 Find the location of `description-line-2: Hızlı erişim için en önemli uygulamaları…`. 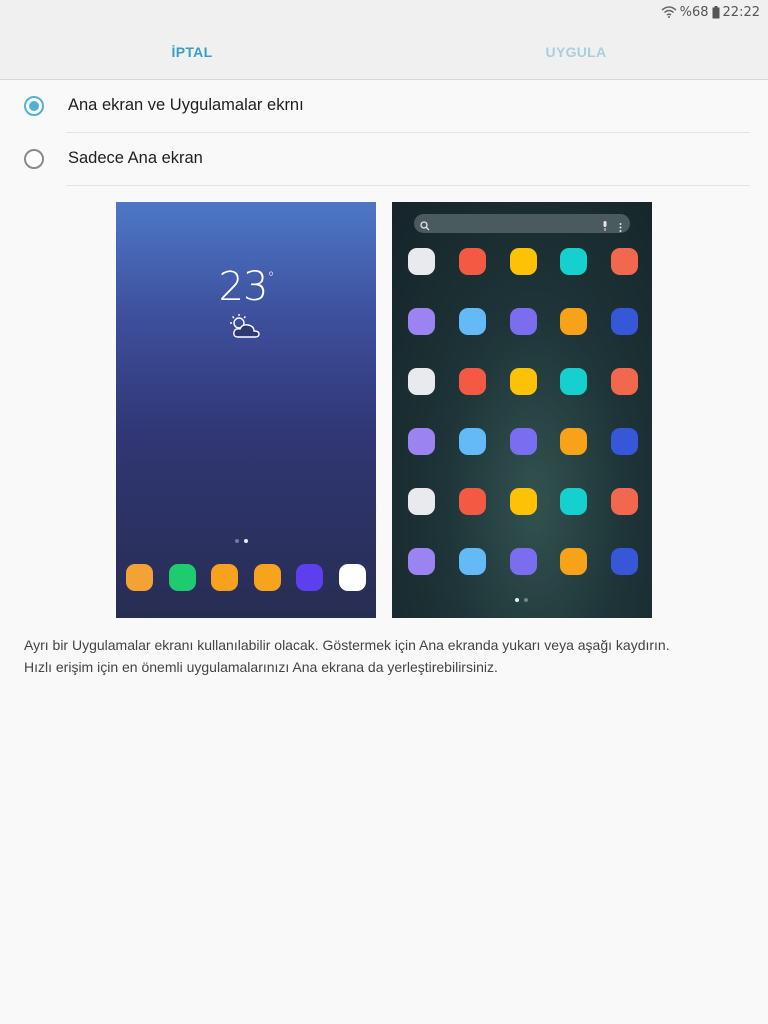

description-line-2: Hızlı erişim için en önemli uygulamaları… is located at coordinates (261, 667).